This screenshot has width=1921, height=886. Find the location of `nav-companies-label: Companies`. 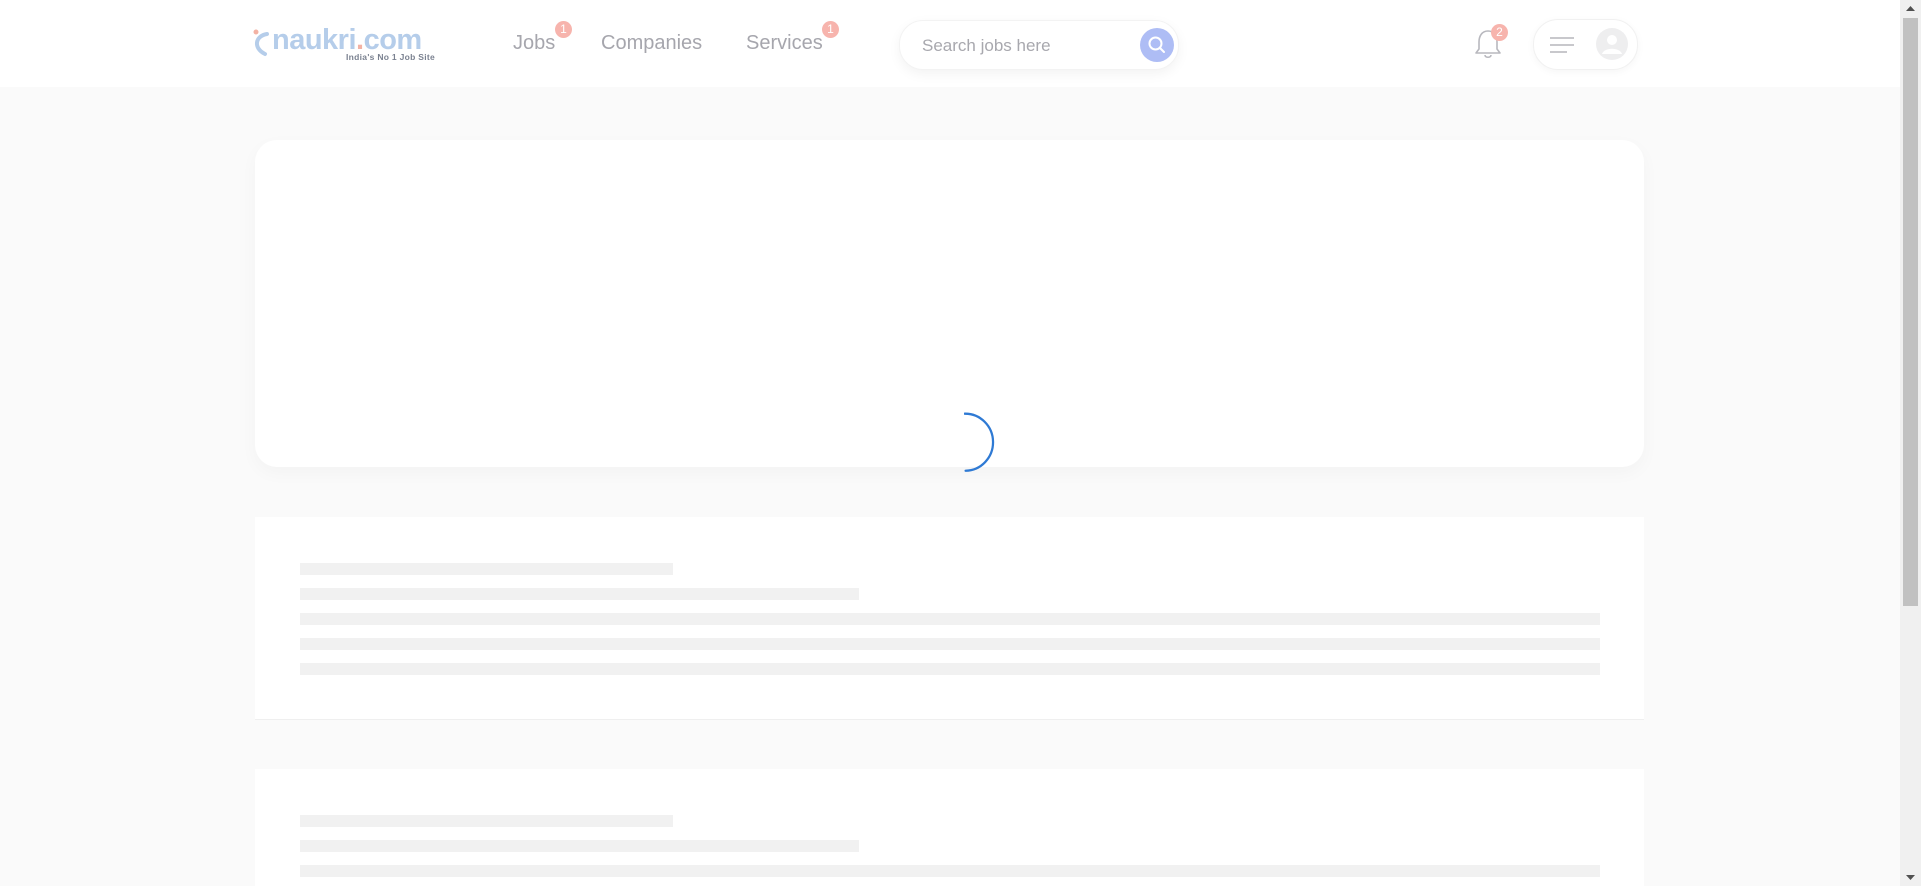

nav-companies-label: Companies is located at coordinates (652, 43).